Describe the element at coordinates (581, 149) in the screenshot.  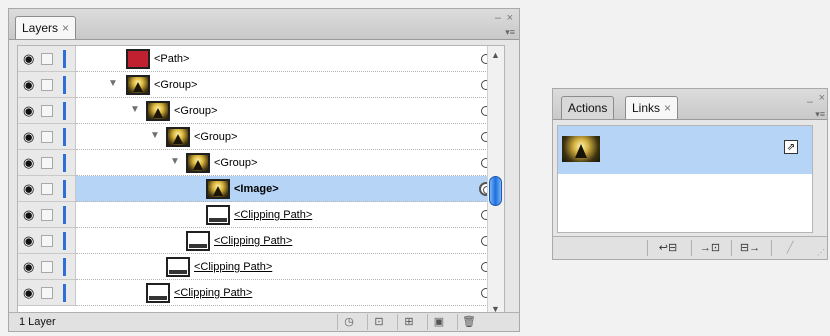
I see `link-thumbnail` at that location.